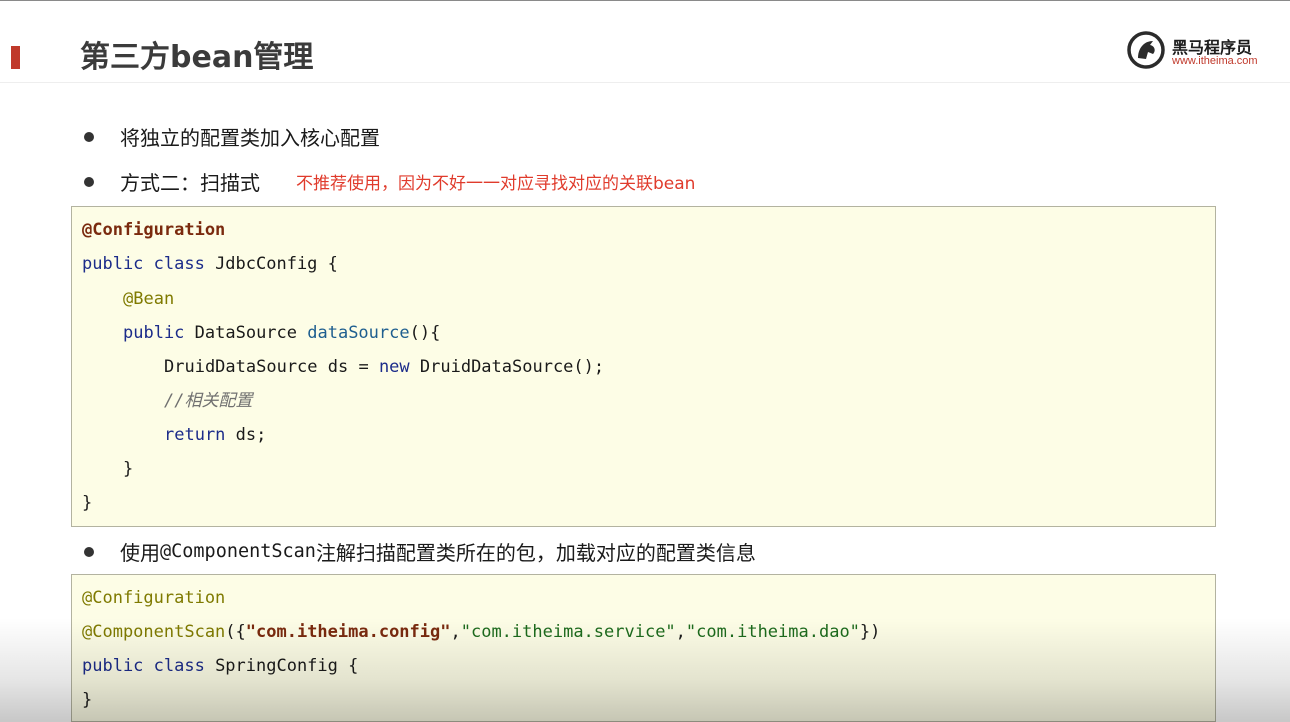  What do you see at coordinates (568, 632) in the screenshot?
I see `string-literal: "com.itheima.service"` at bounding box center [568, 632].